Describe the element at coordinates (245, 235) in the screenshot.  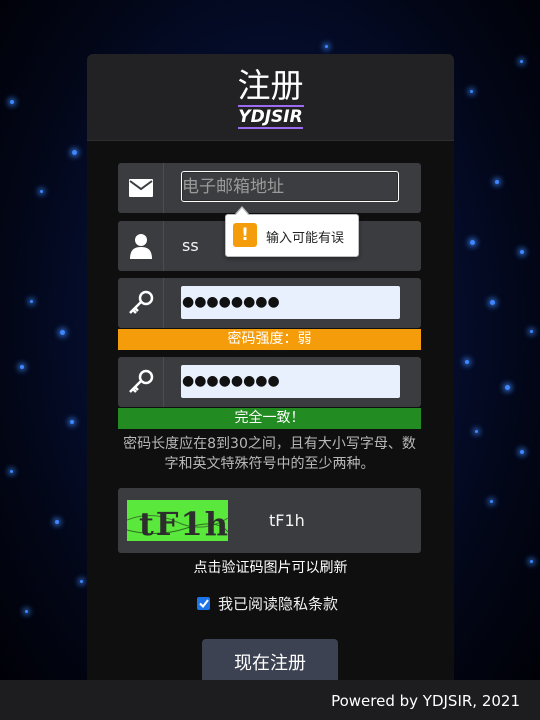
I see `warning-icon: !` at that location.